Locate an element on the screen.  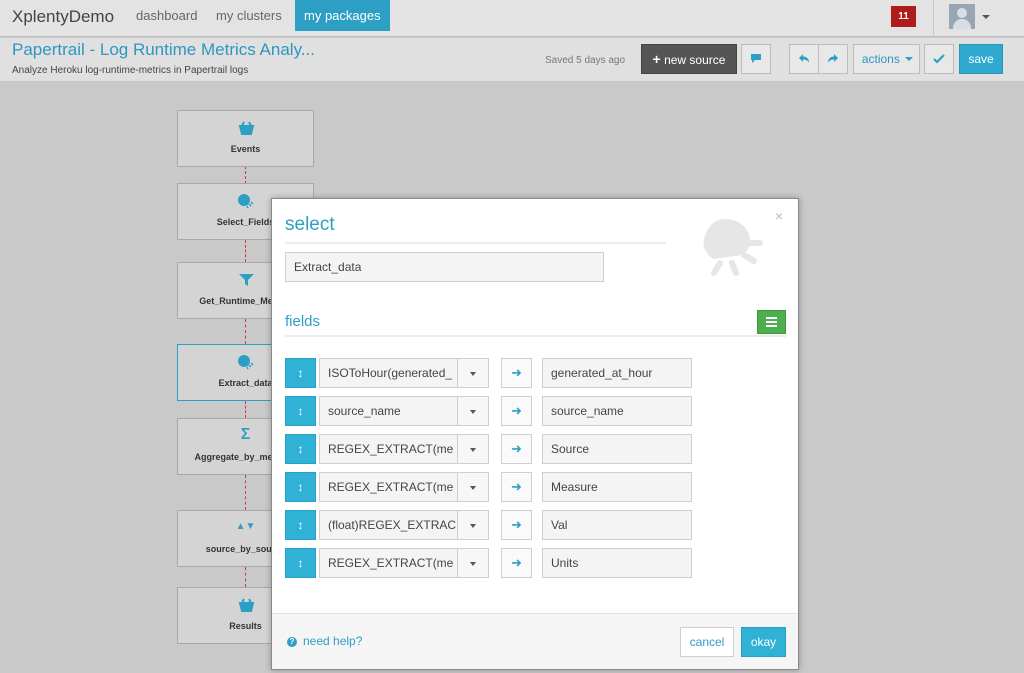
nav-link-my-clusters: my clusters is located at coordinates (249, 15).